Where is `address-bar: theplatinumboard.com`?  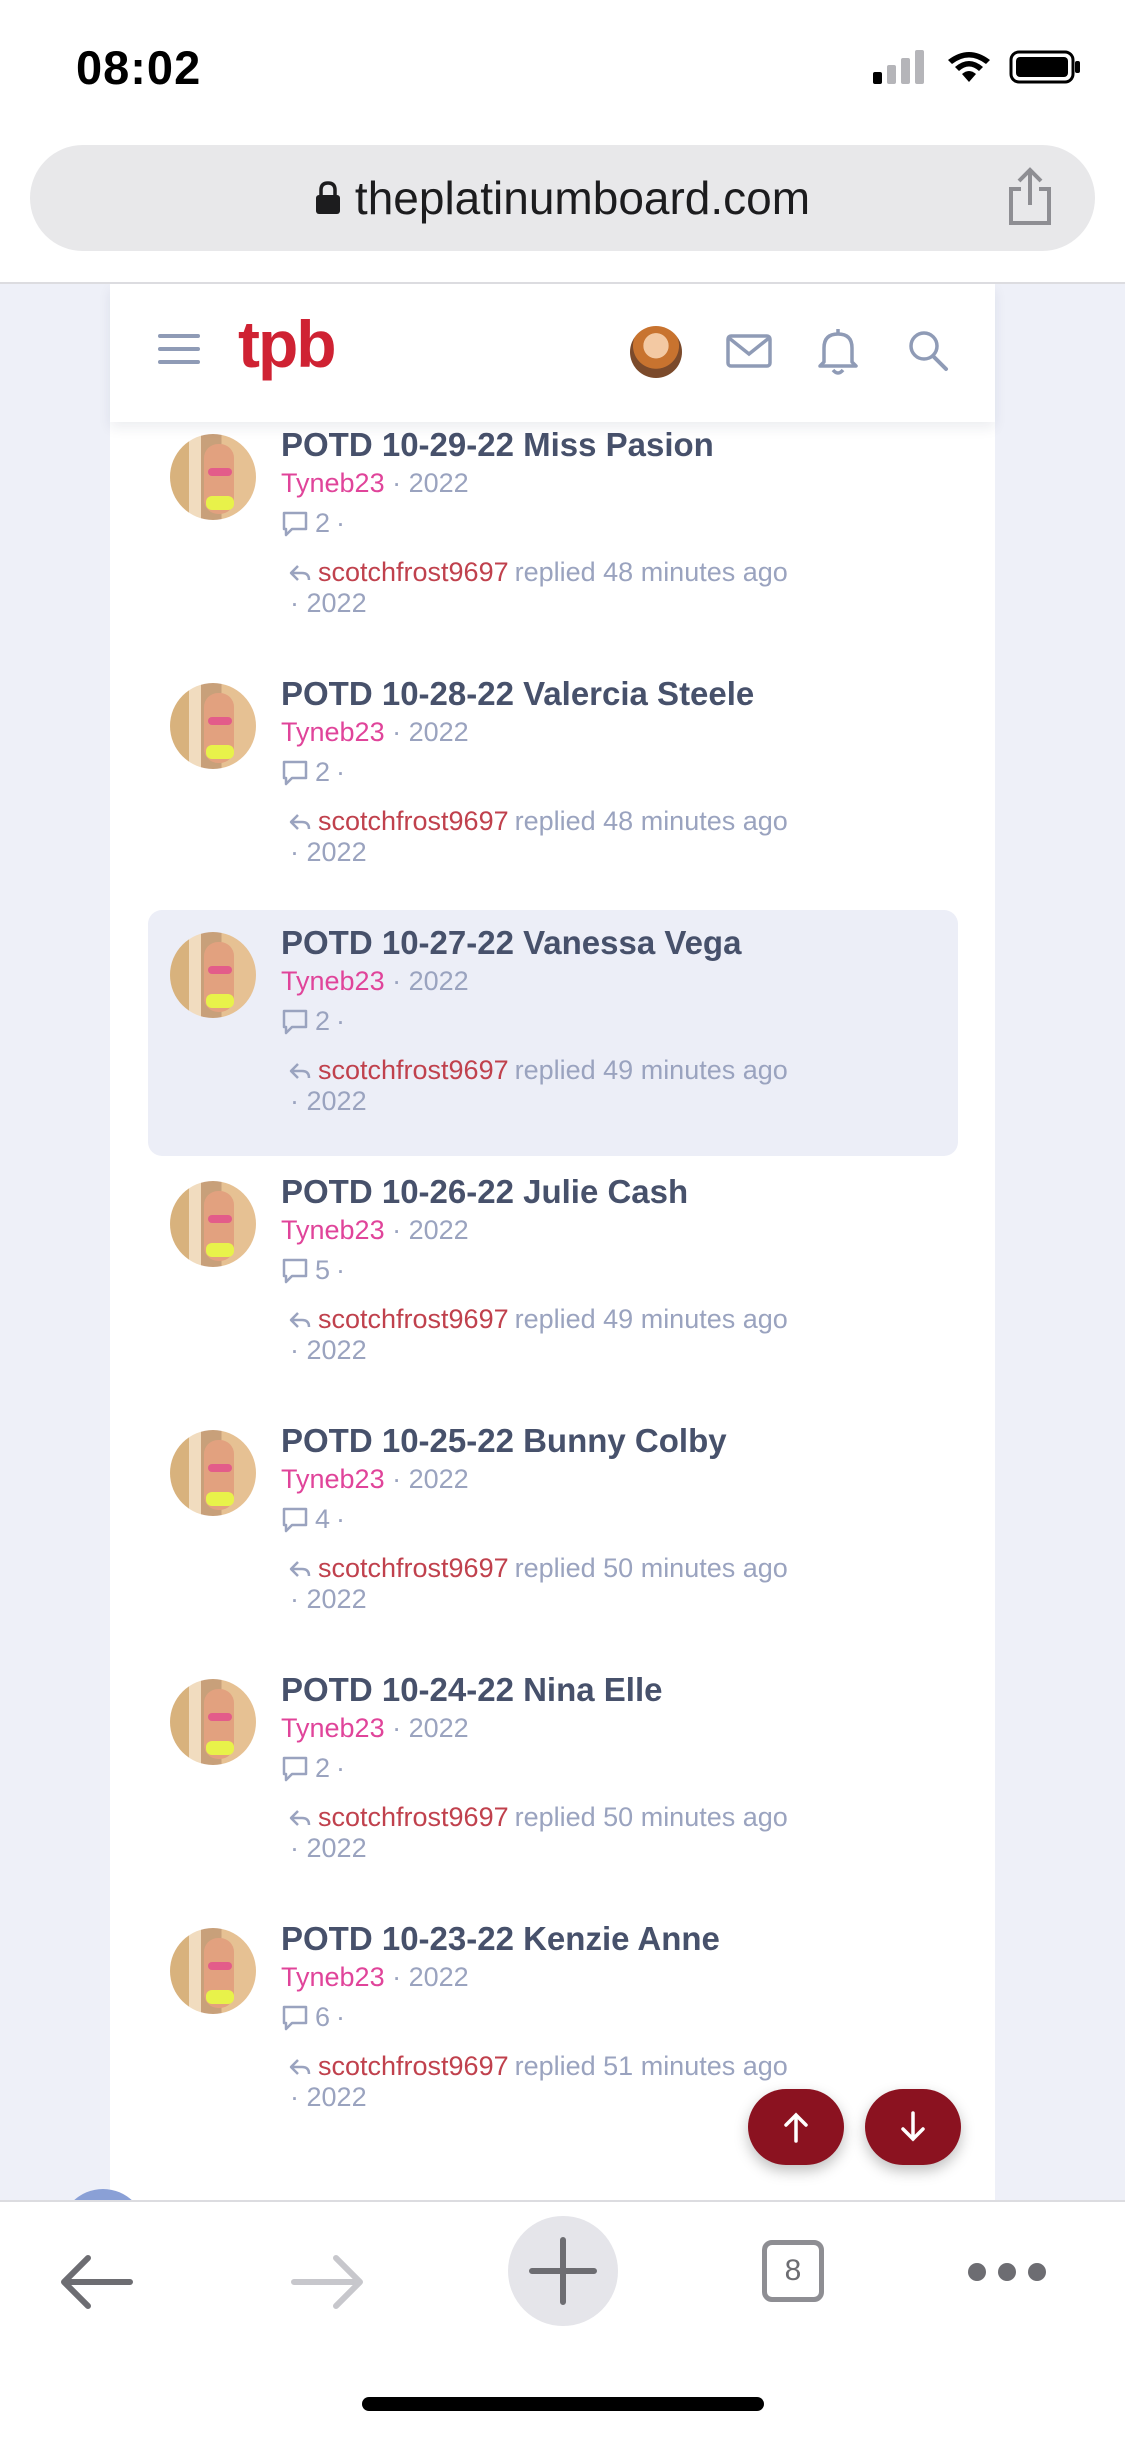
address-bar: theplatinumboard.com is located at coordinates (562, 198).